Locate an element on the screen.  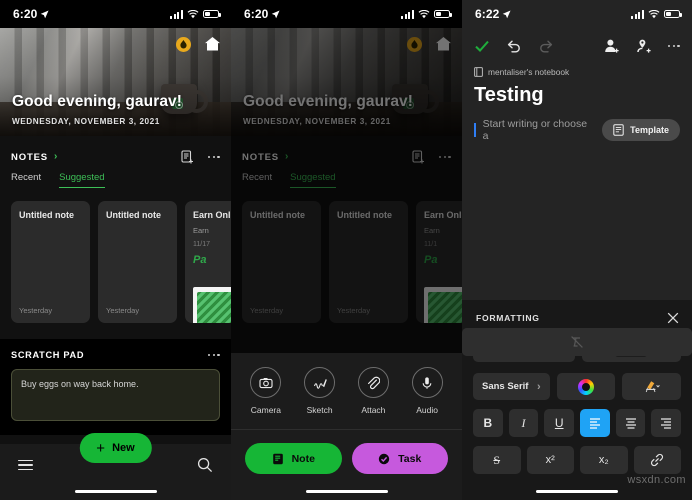
search-icon is located at coordinates (205, 465).